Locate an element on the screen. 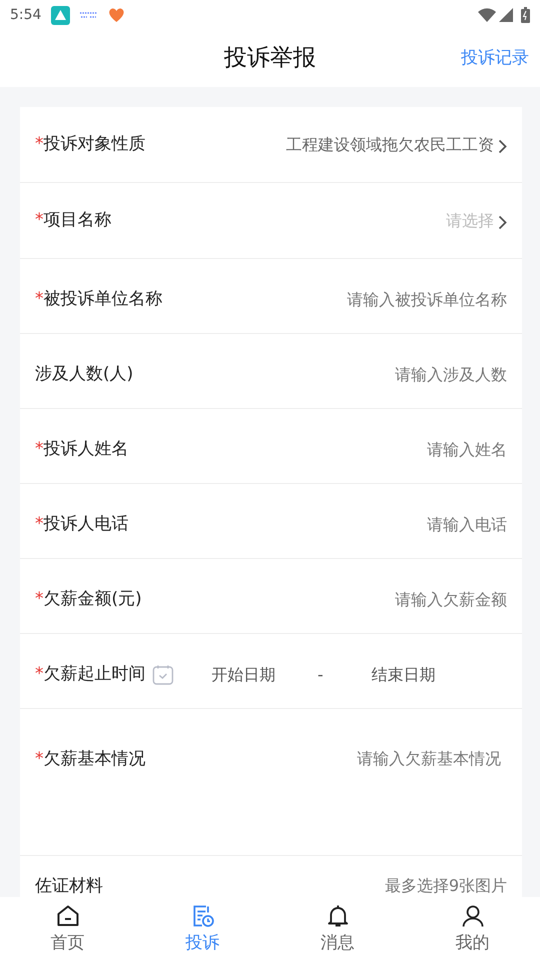  input-field: 请输入电话 is located at coordinates (387, 525).